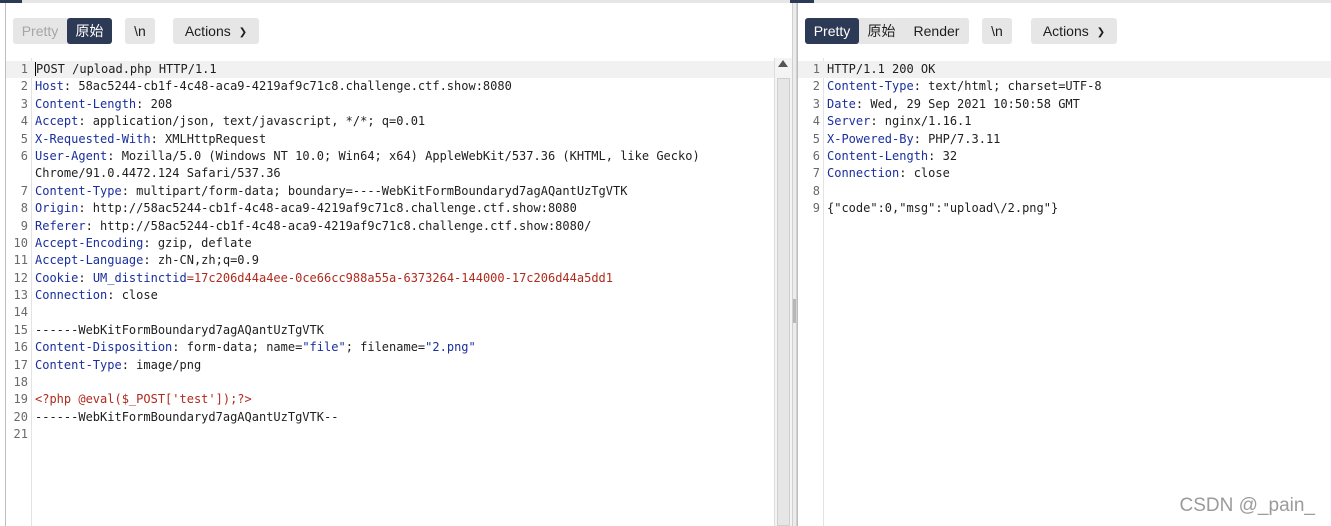 The height and width of the screenshot is (526, 1331). What do you see at coordinates (399, 260) in the screenshot?
I see `code-line: 11 Accept-Language: zh-CN,zh;q=0.9` at bounding box center [399, 260].